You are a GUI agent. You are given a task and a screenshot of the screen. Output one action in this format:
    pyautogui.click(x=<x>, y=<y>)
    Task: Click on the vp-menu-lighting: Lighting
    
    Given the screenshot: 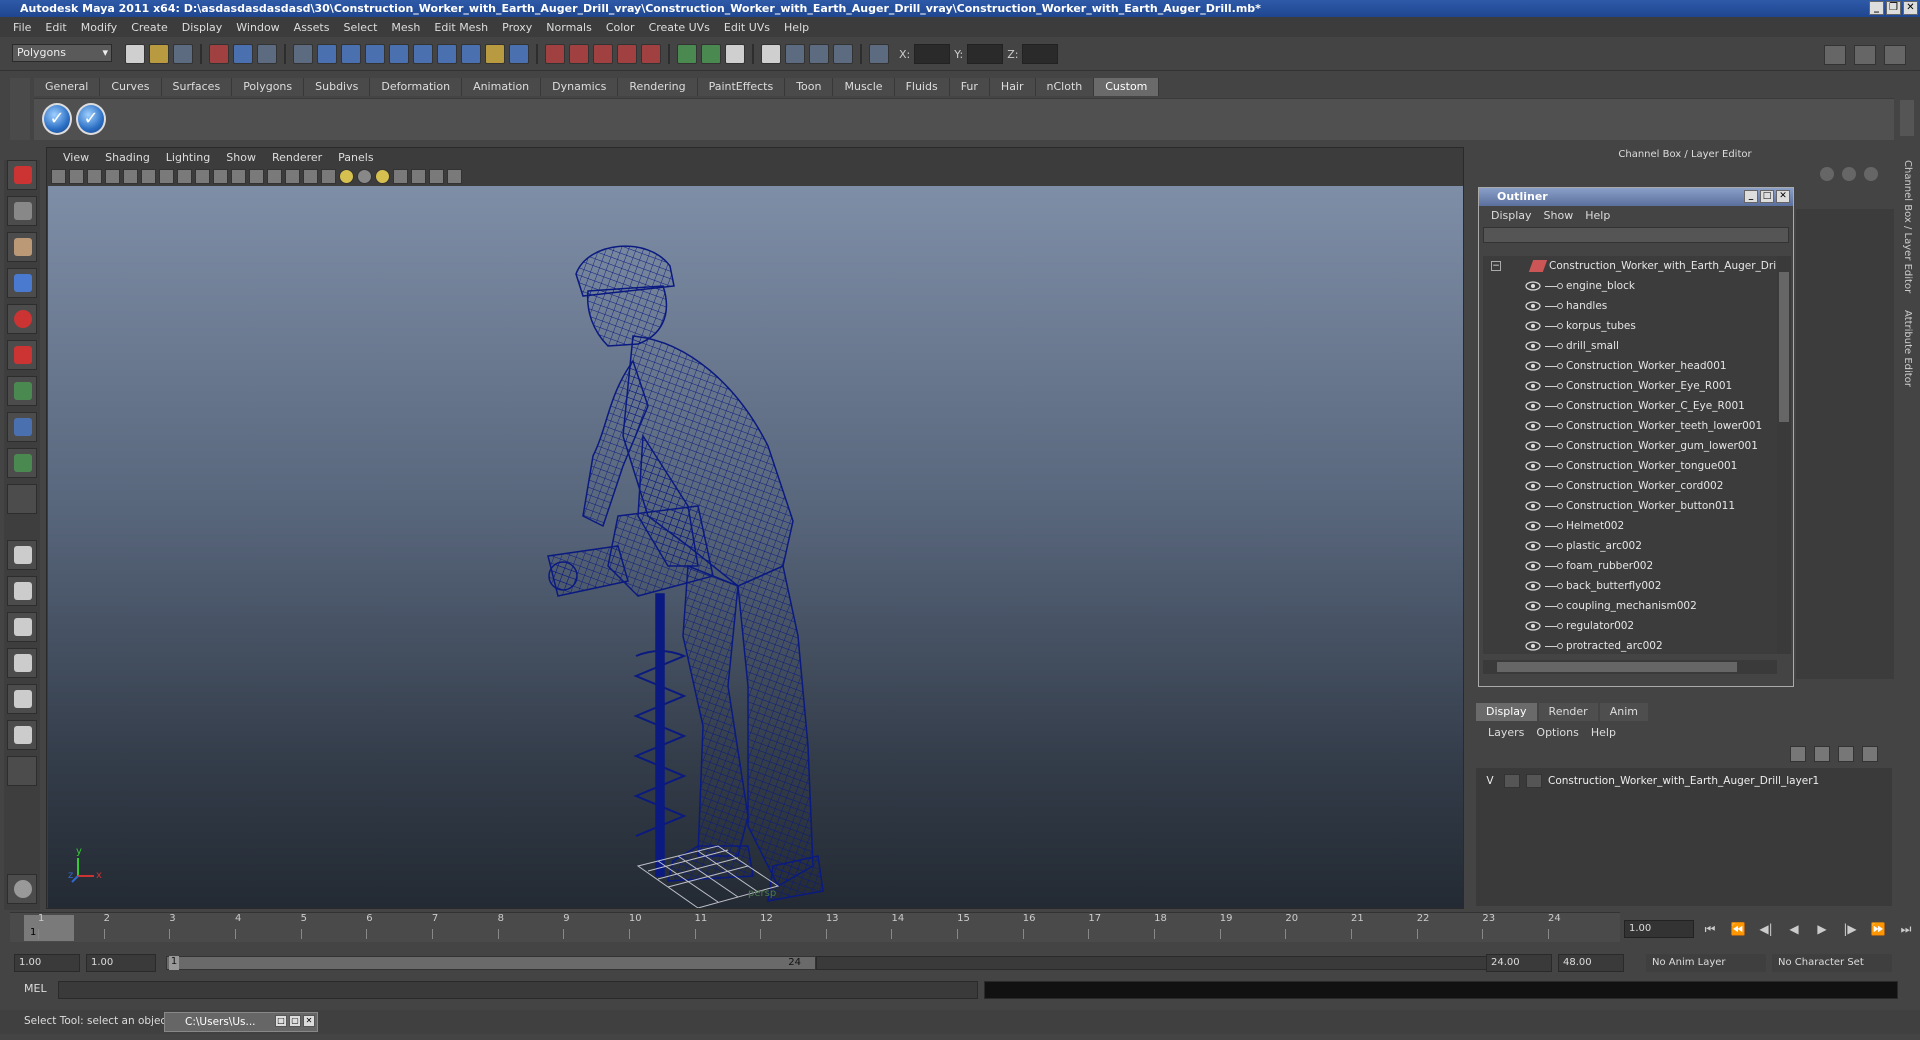 What is the action you would take?
    pyautogui.click(x=188, y=157)
    